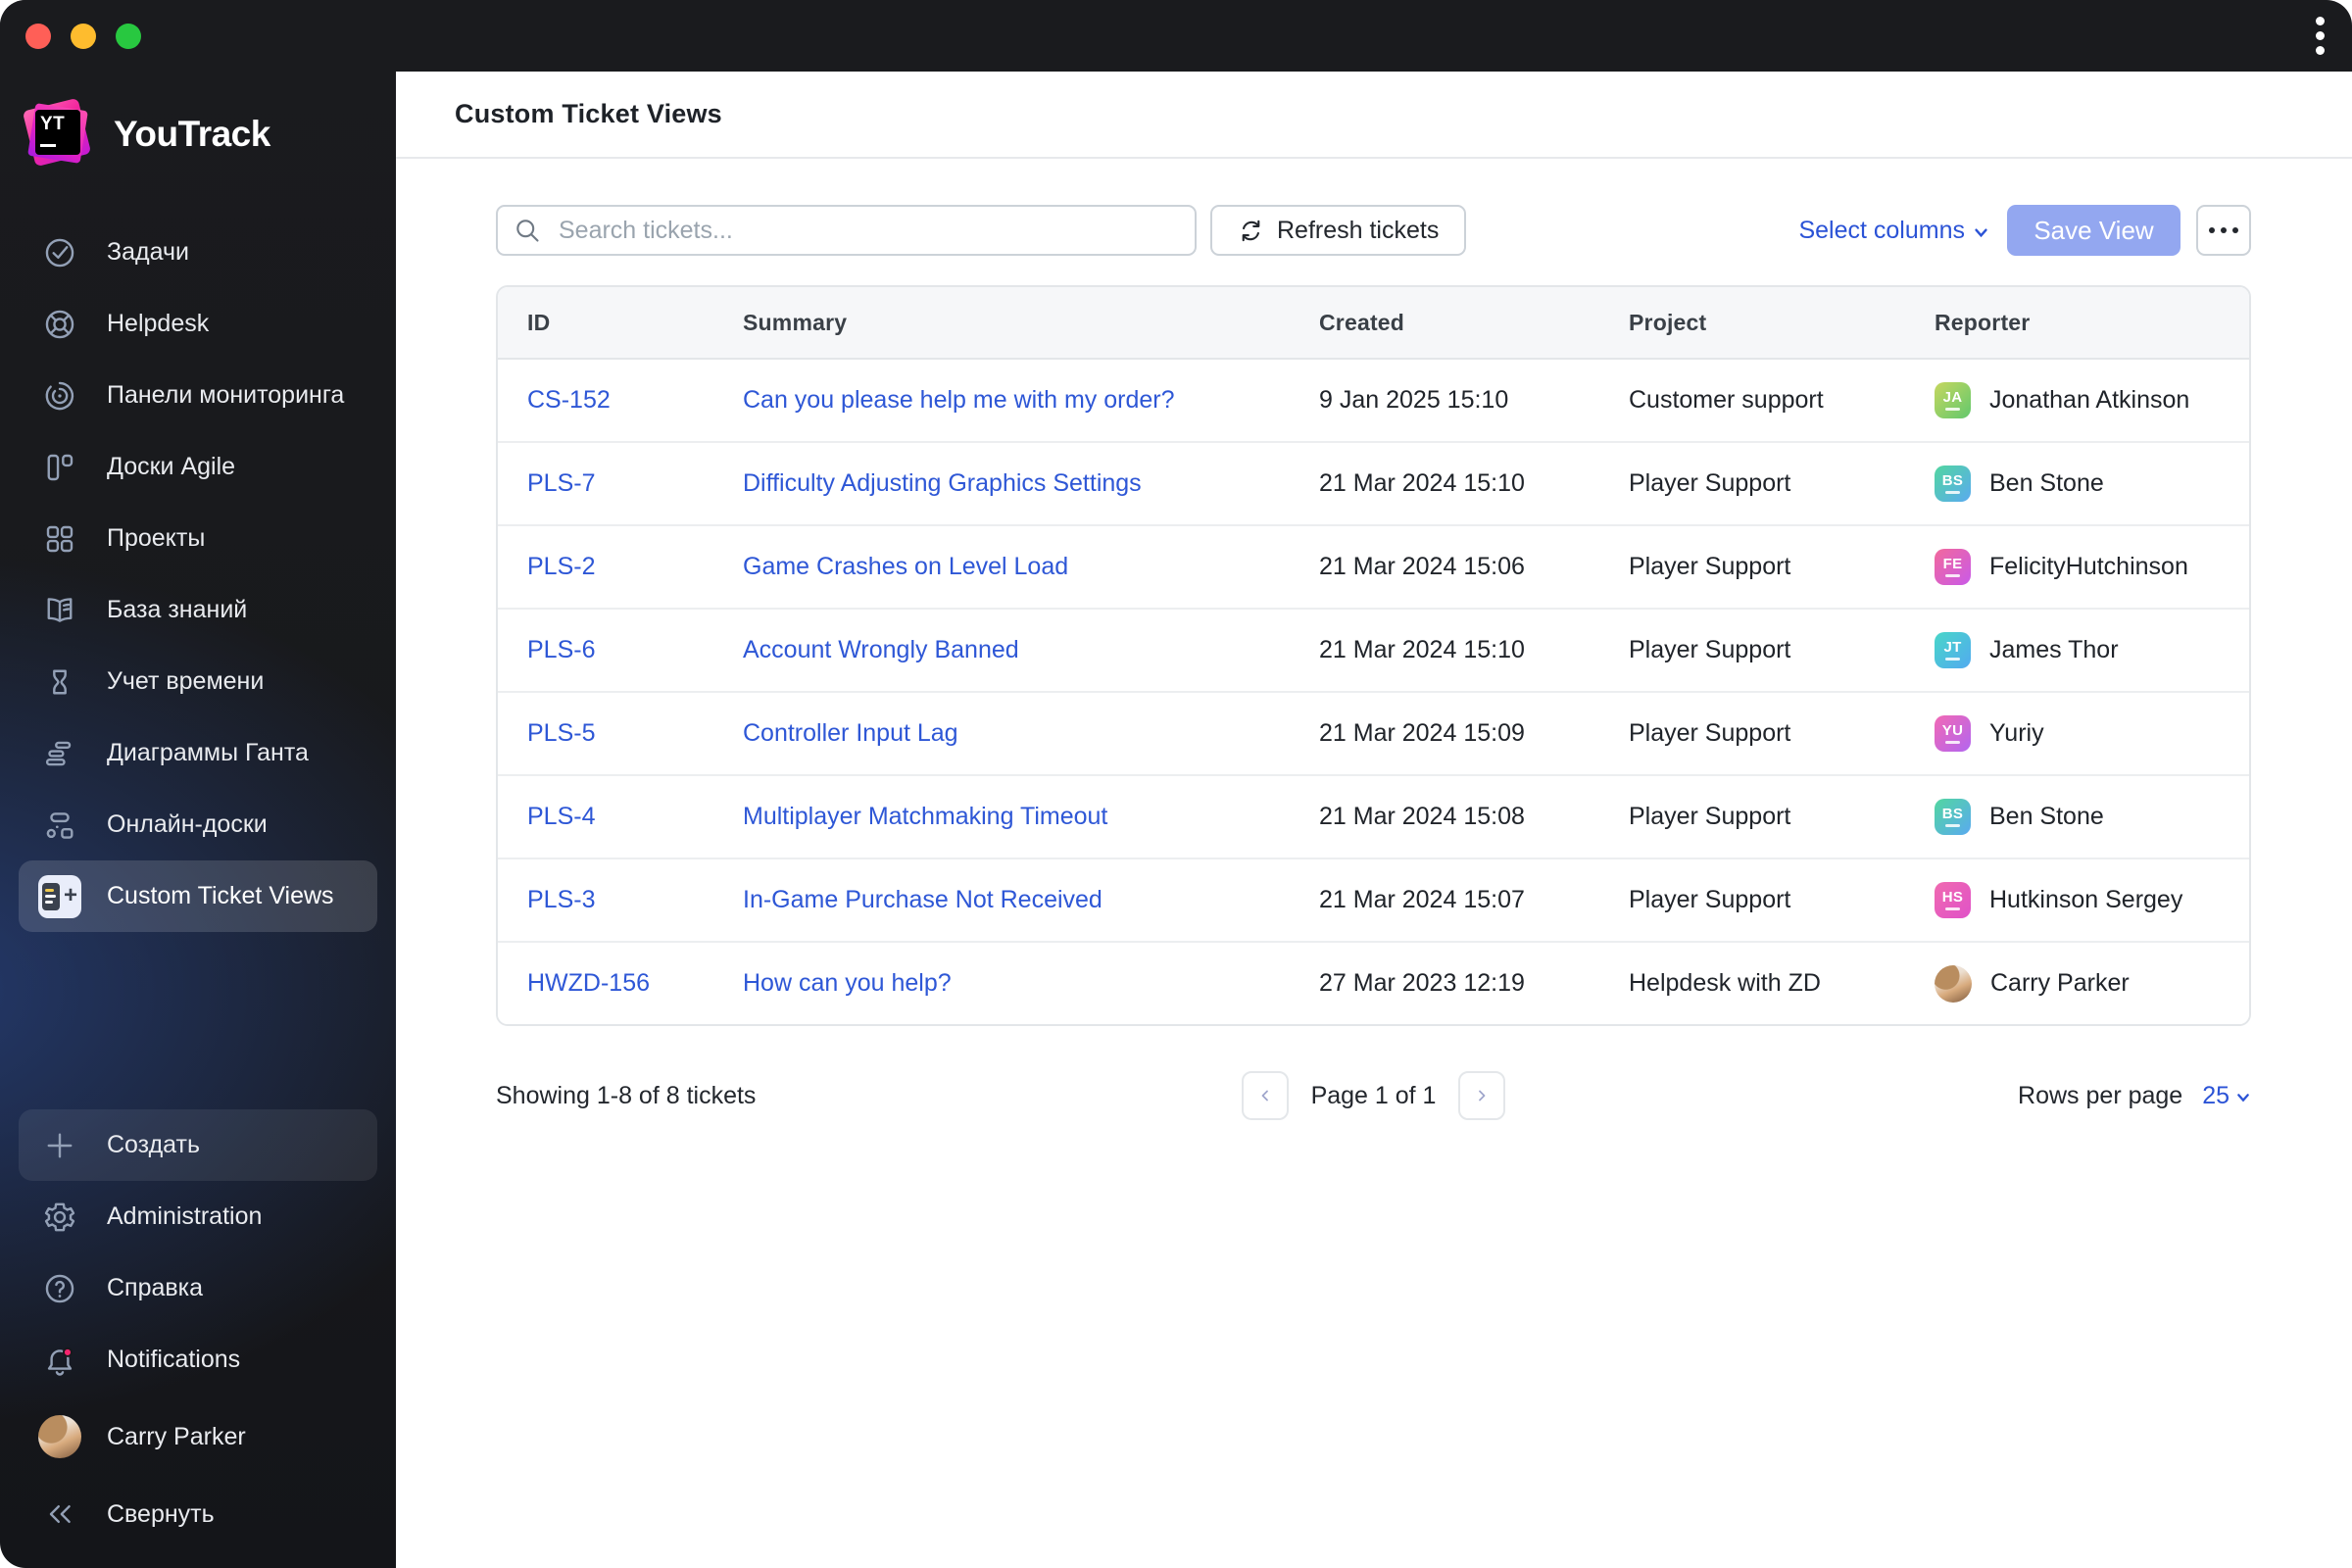  I want to click on prev-page-button, so click(1265, 1095).